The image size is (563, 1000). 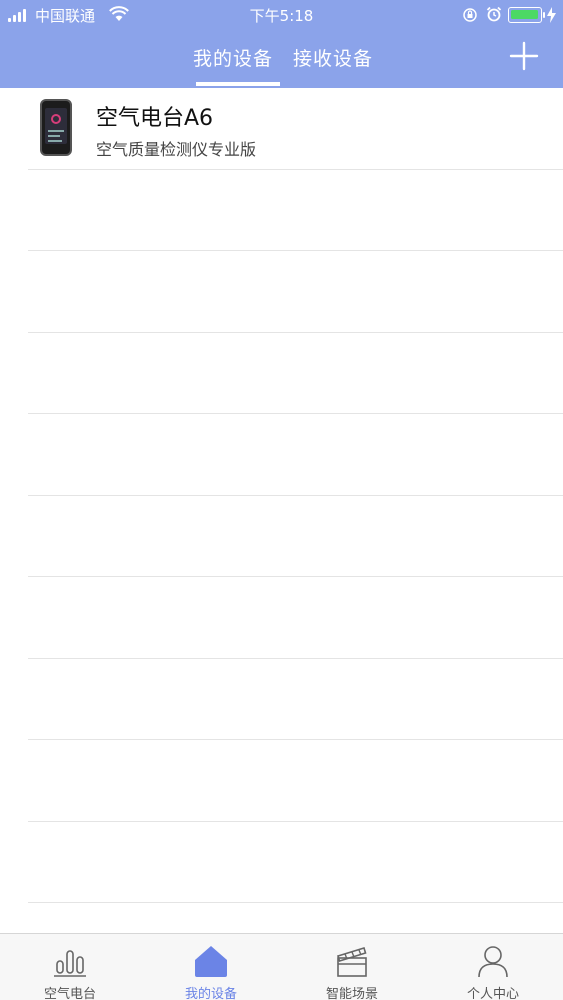 I want to click on clapperboard-icon, so click(x=352, y=961).